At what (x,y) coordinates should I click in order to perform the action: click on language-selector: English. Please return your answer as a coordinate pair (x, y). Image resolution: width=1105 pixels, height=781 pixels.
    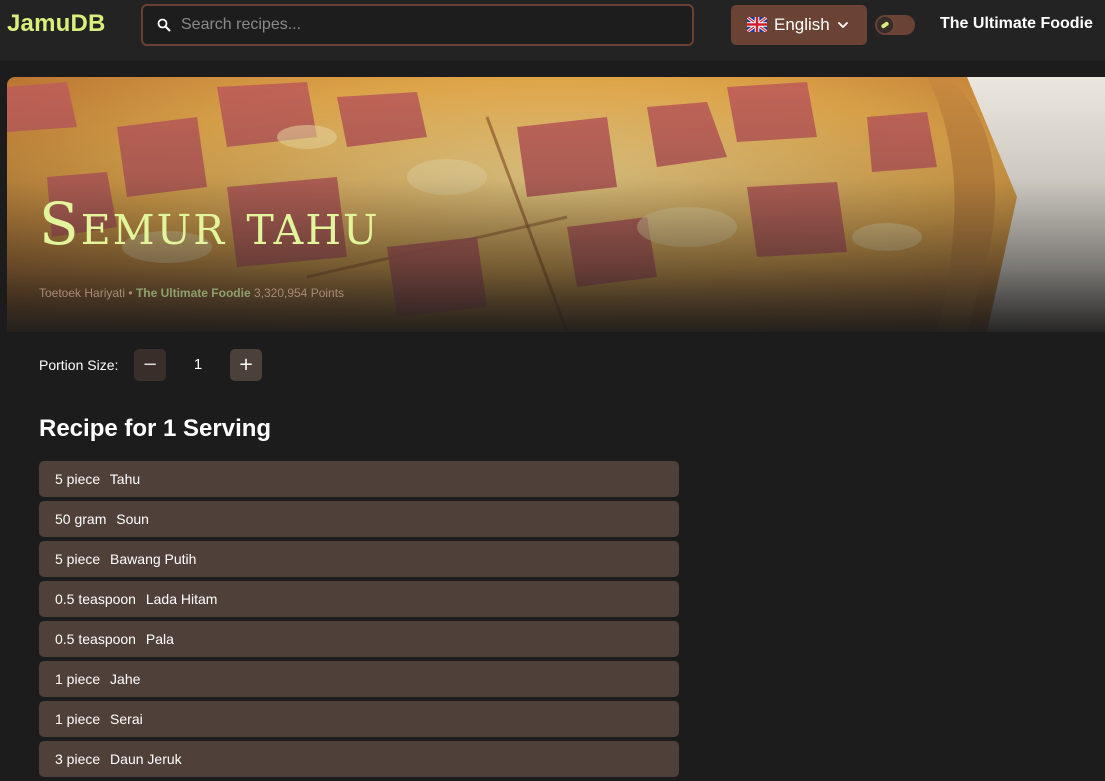
    Looking at the image, I should click on (799, 25).